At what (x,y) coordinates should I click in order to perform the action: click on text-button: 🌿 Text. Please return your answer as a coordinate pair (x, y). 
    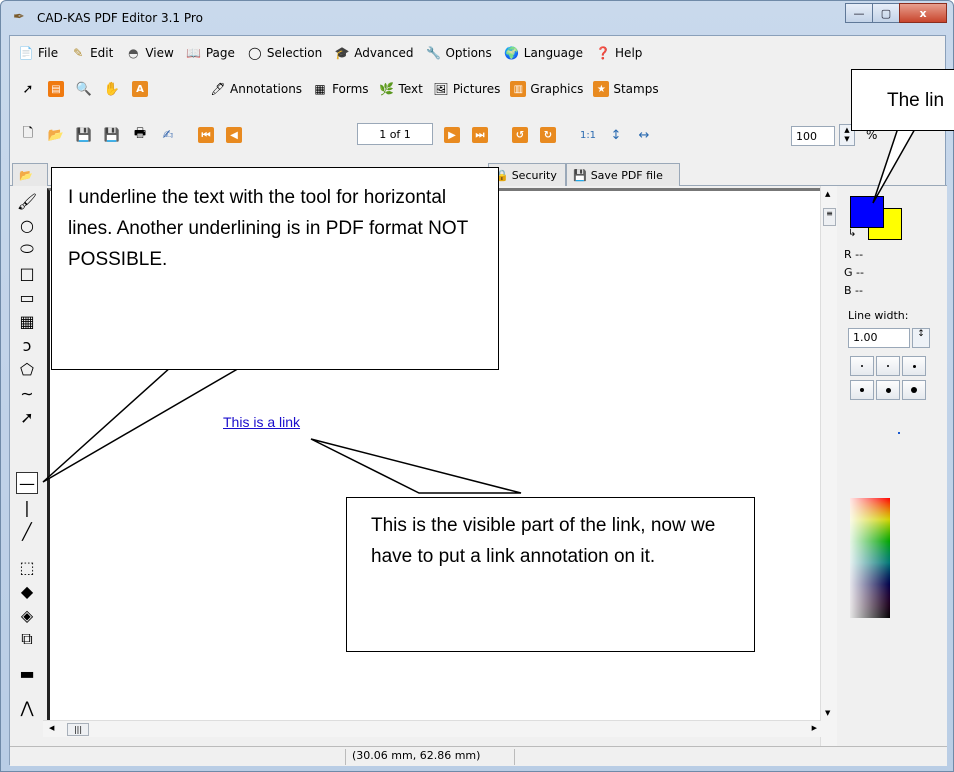
    Looking at the image, I should click on (401, 89).